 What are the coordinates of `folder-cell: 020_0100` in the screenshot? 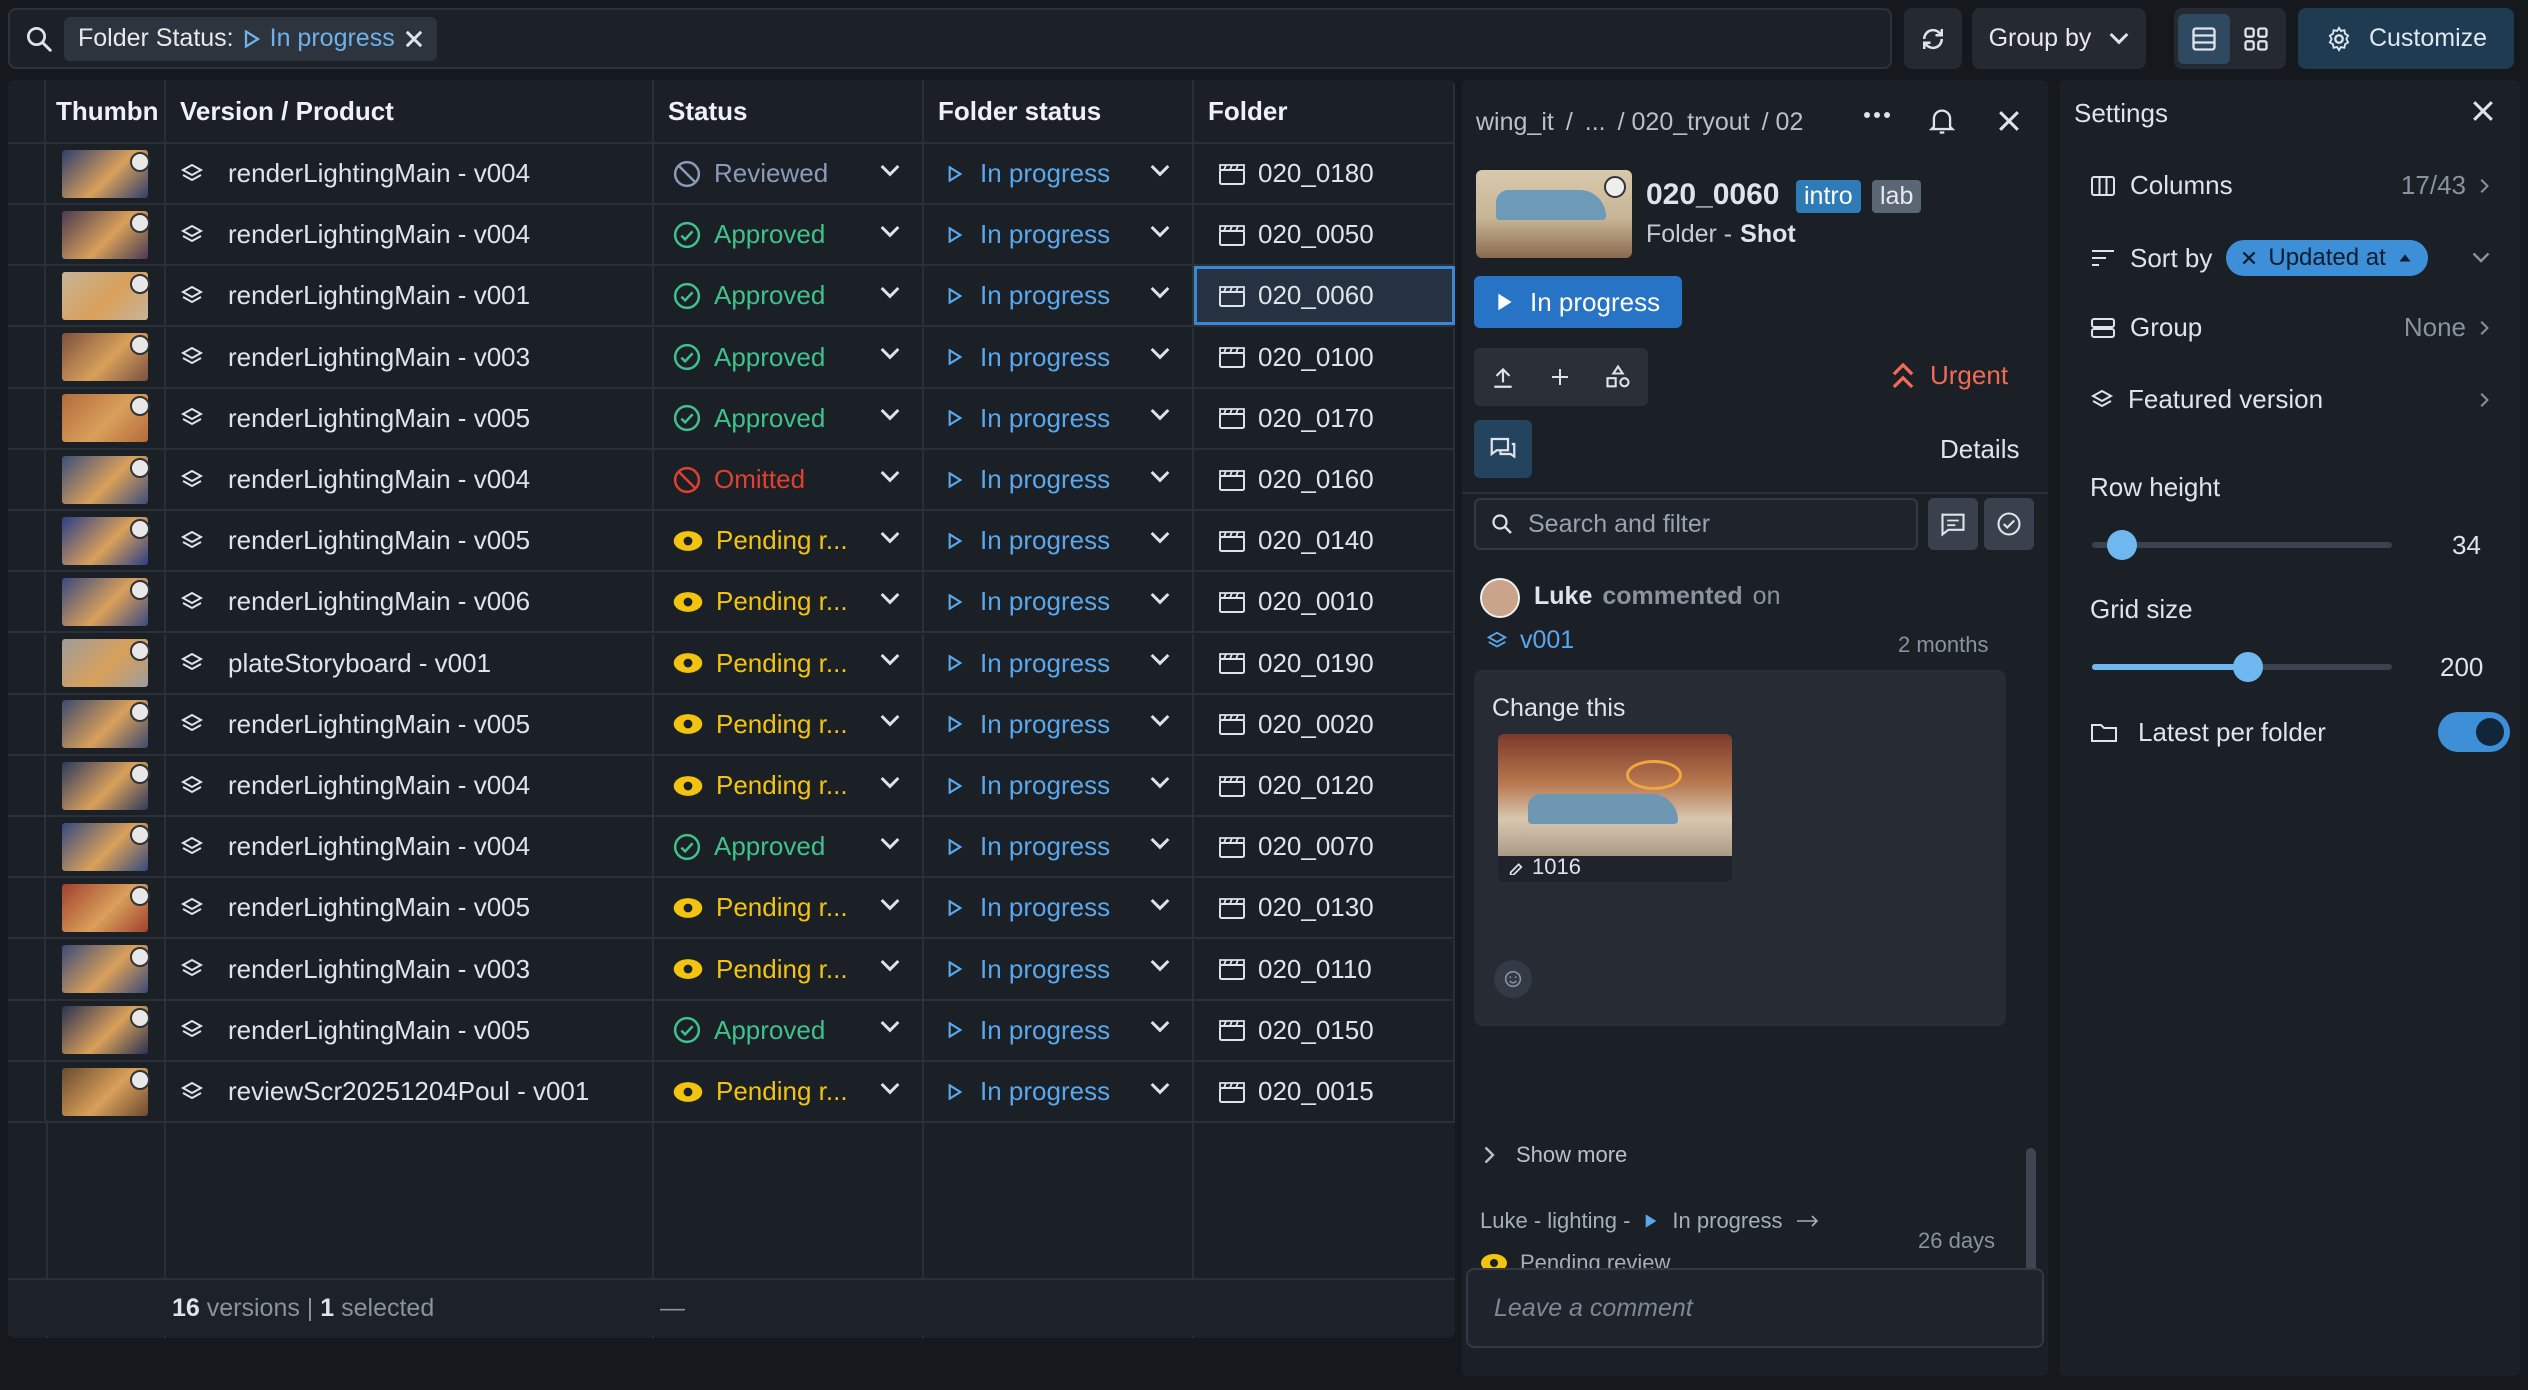 It's located at (1324, 357).